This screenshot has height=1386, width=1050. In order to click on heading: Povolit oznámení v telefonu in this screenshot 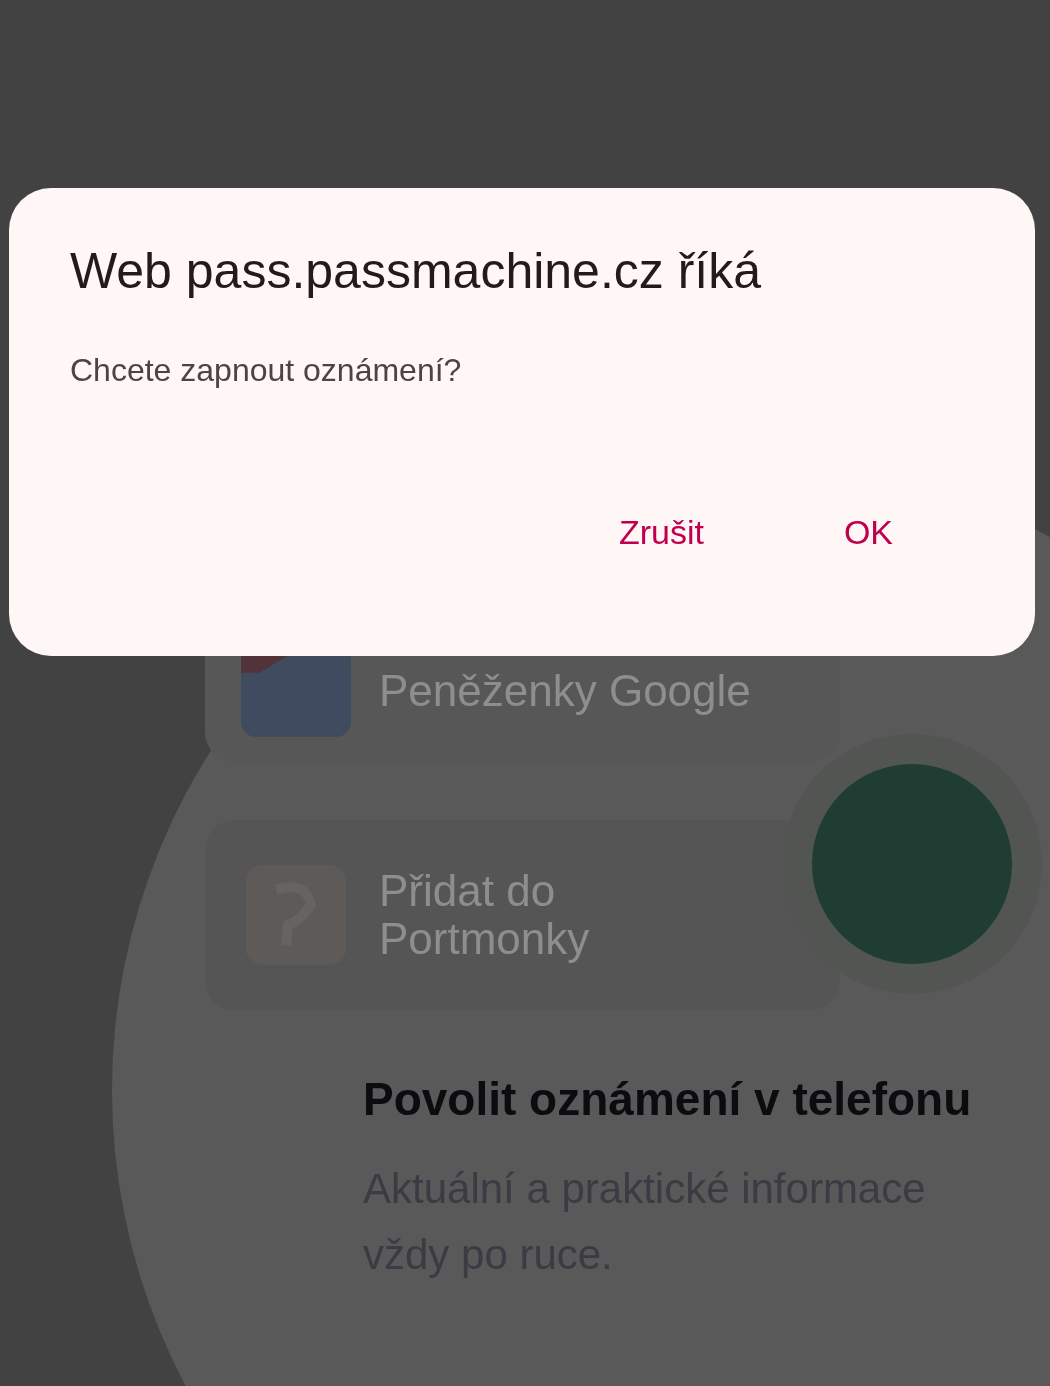, I will do `click(668, 1099)`.